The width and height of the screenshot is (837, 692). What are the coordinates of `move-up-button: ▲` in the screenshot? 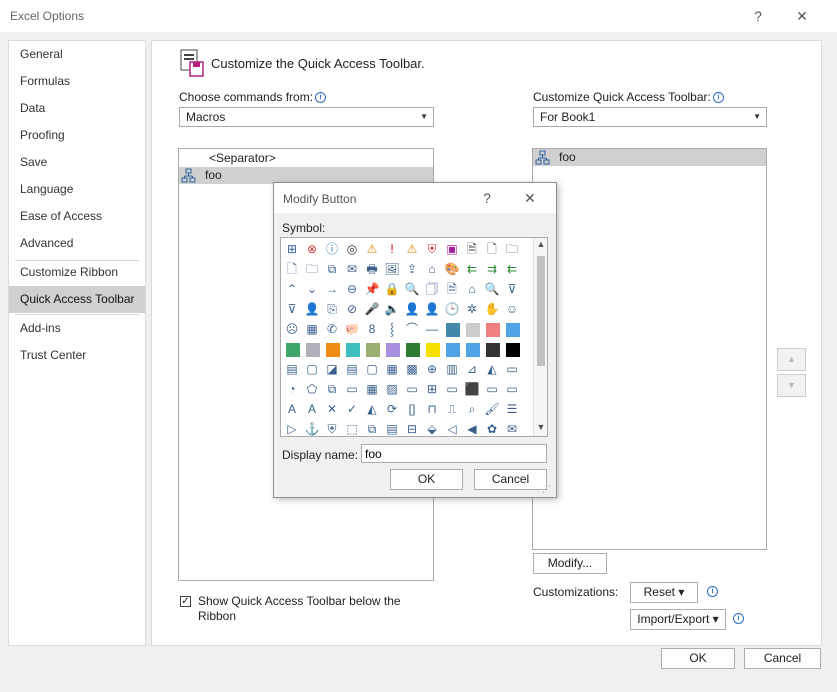 It's located at (791, 359).